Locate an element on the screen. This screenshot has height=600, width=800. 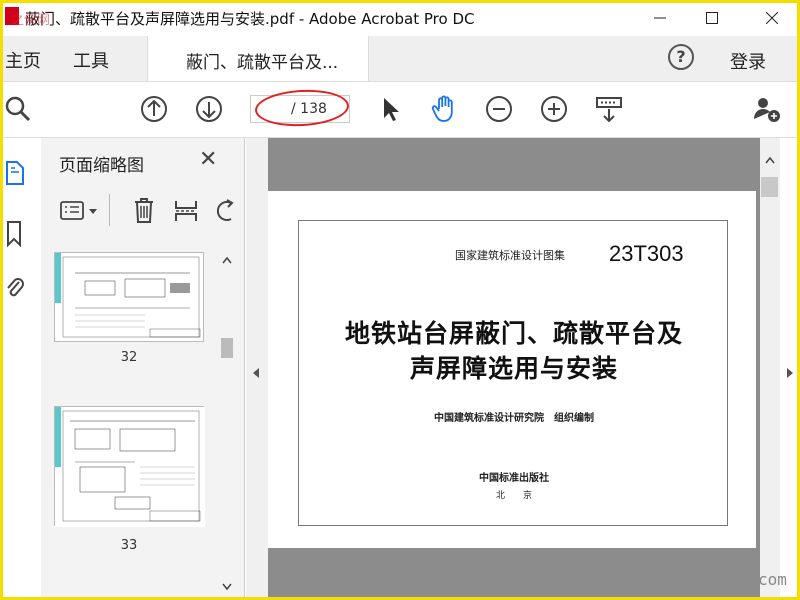
close-icon is located at coordinates (772, 18).